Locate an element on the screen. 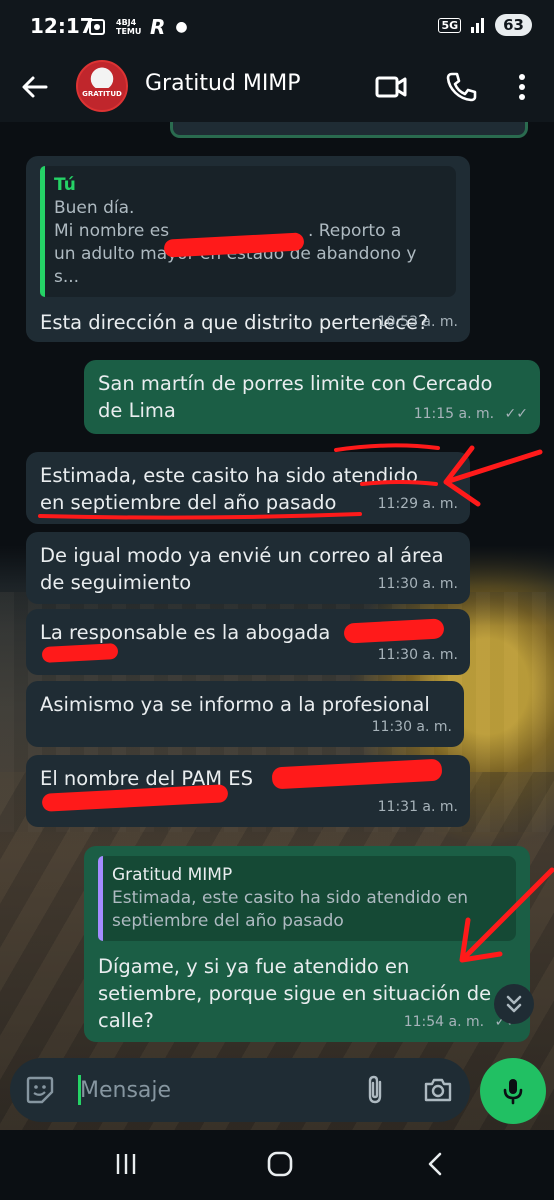 Image resolution: width=554 pixels, height=1200 pixels. sticker-emoji-icon is located at coordinates (40, 1090).